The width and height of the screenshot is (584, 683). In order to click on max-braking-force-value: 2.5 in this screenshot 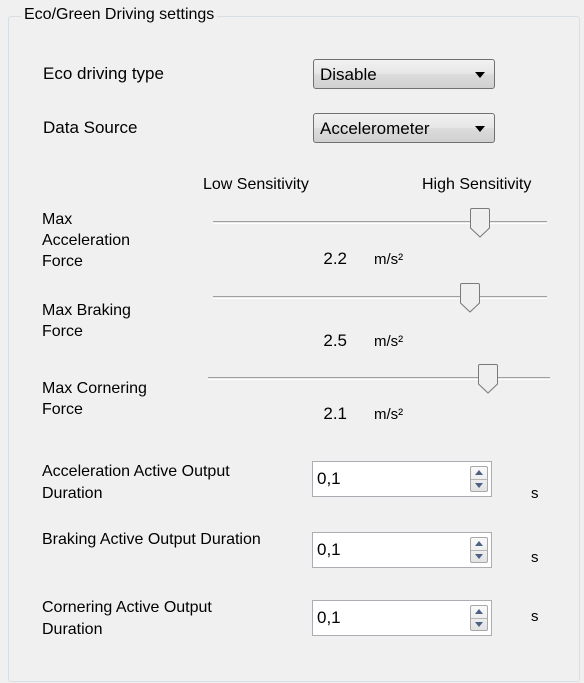, I will do `click(335, 340)`.